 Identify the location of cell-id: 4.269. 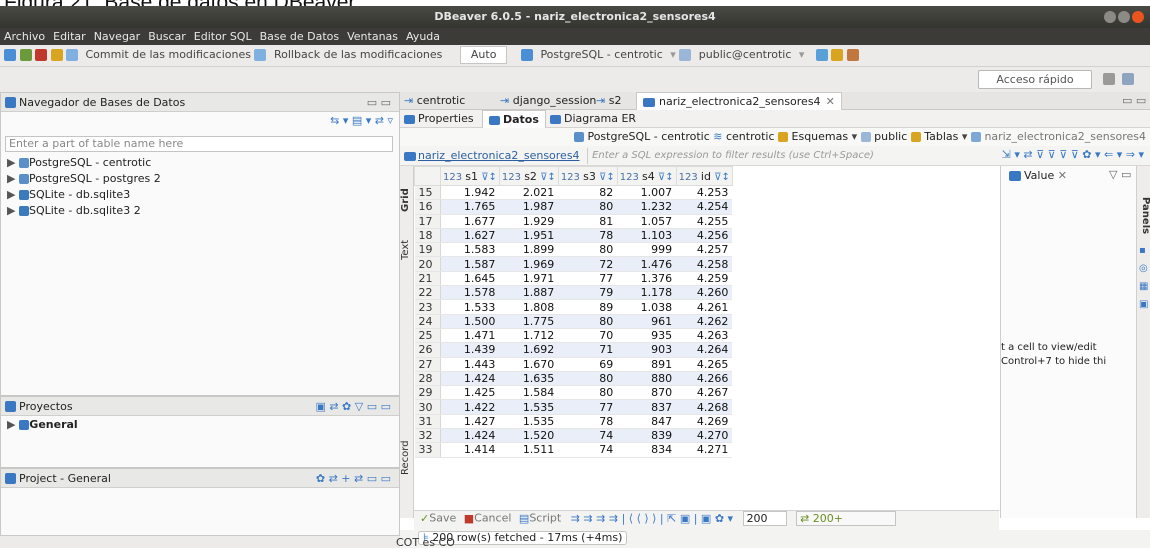
(704, 422).